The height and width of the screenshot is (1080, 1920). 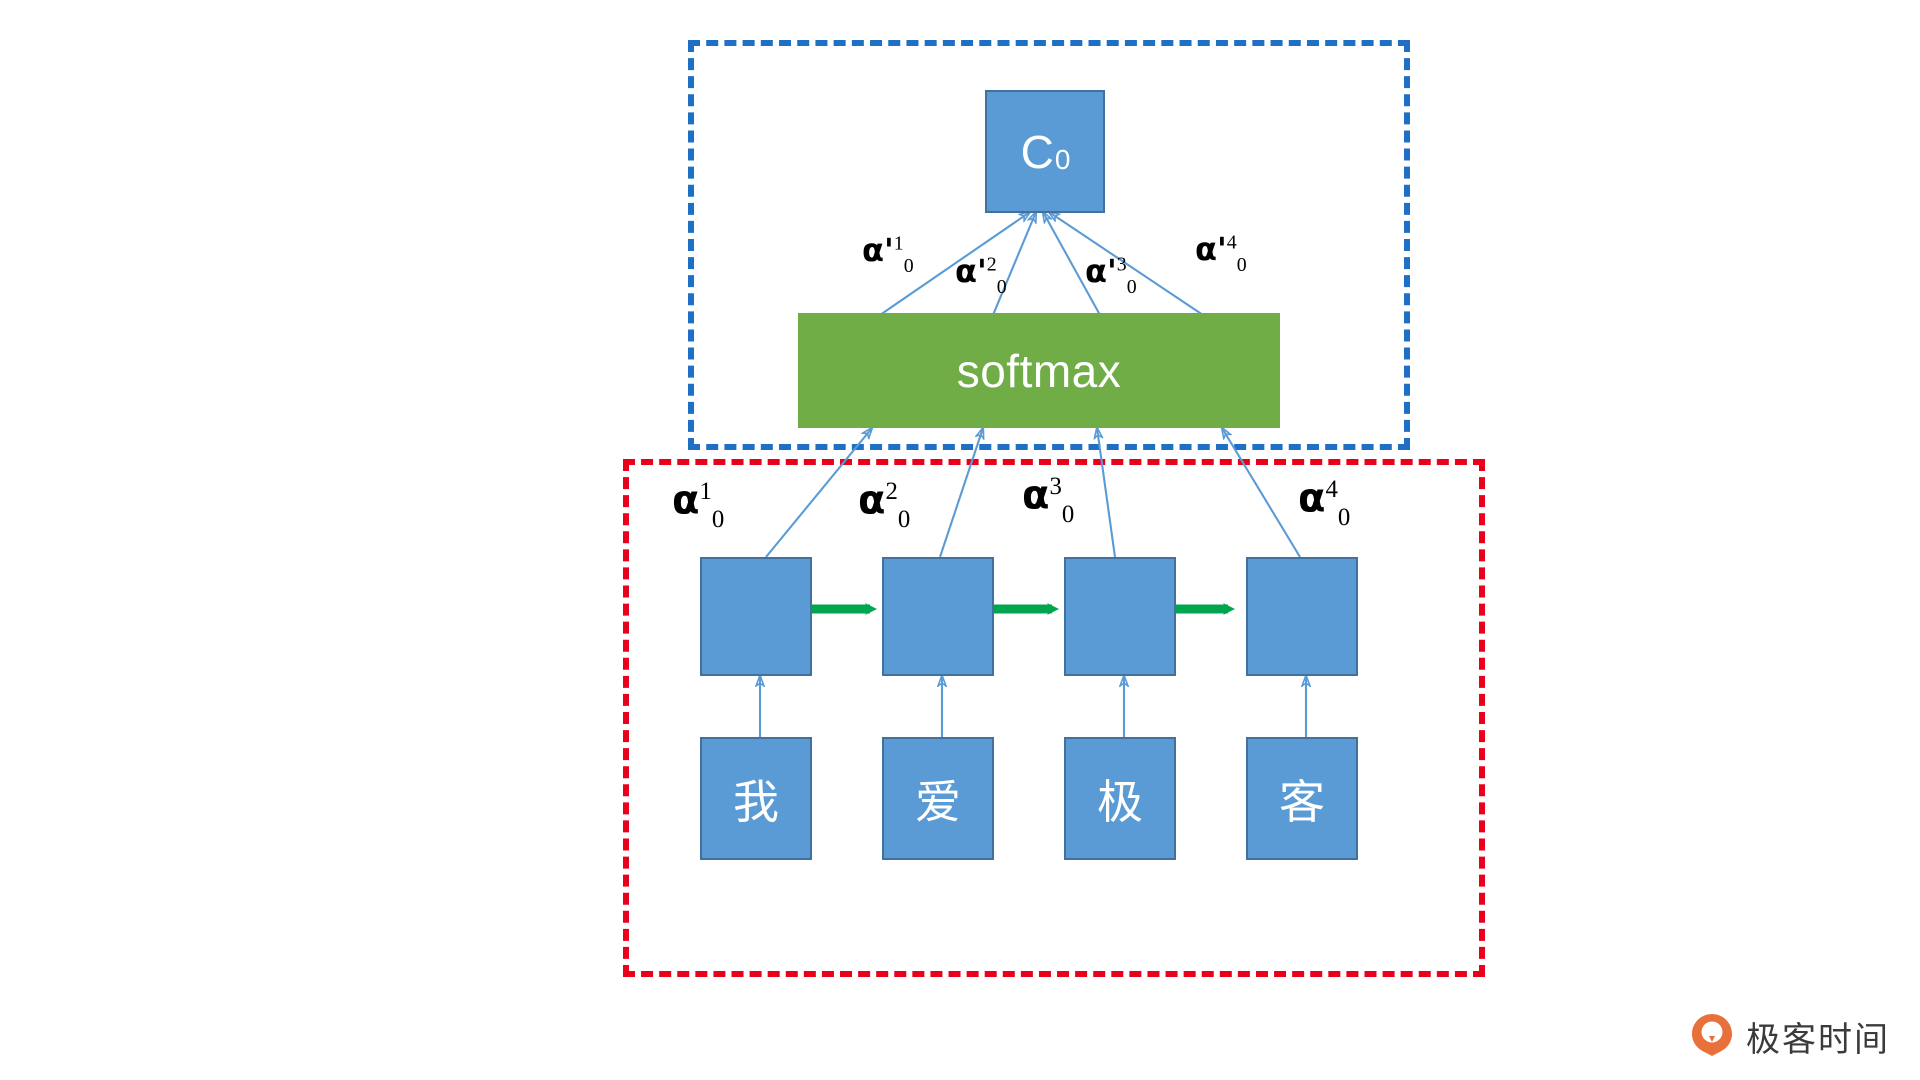 I want to click on alpha-prime-2-sub: 0, so click(x=1001, y=286).